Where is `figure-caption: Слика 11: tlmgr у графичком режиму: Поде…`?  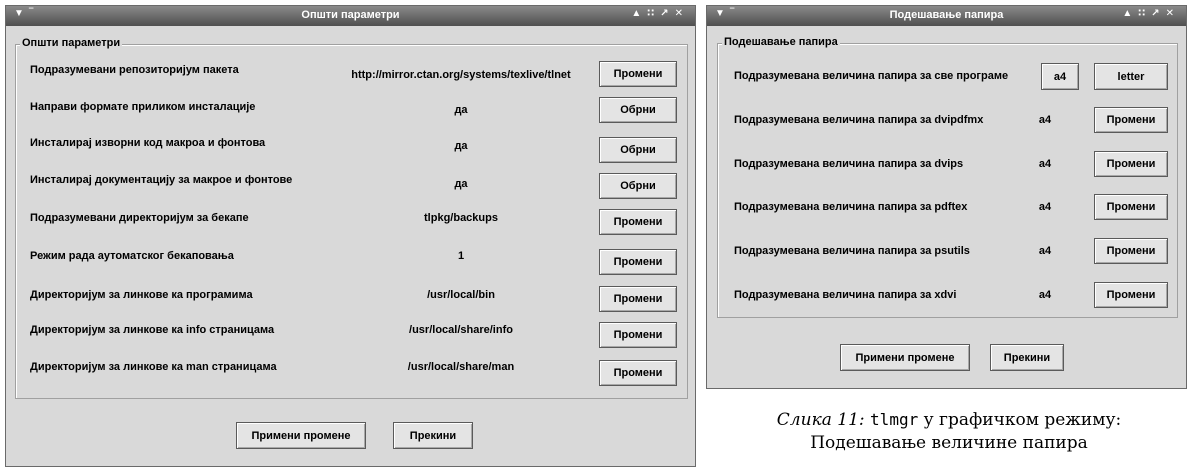 figure-caption: Слика 11: tlmgr у графичком режиму: Поде… is located at coordinates (949, 431).